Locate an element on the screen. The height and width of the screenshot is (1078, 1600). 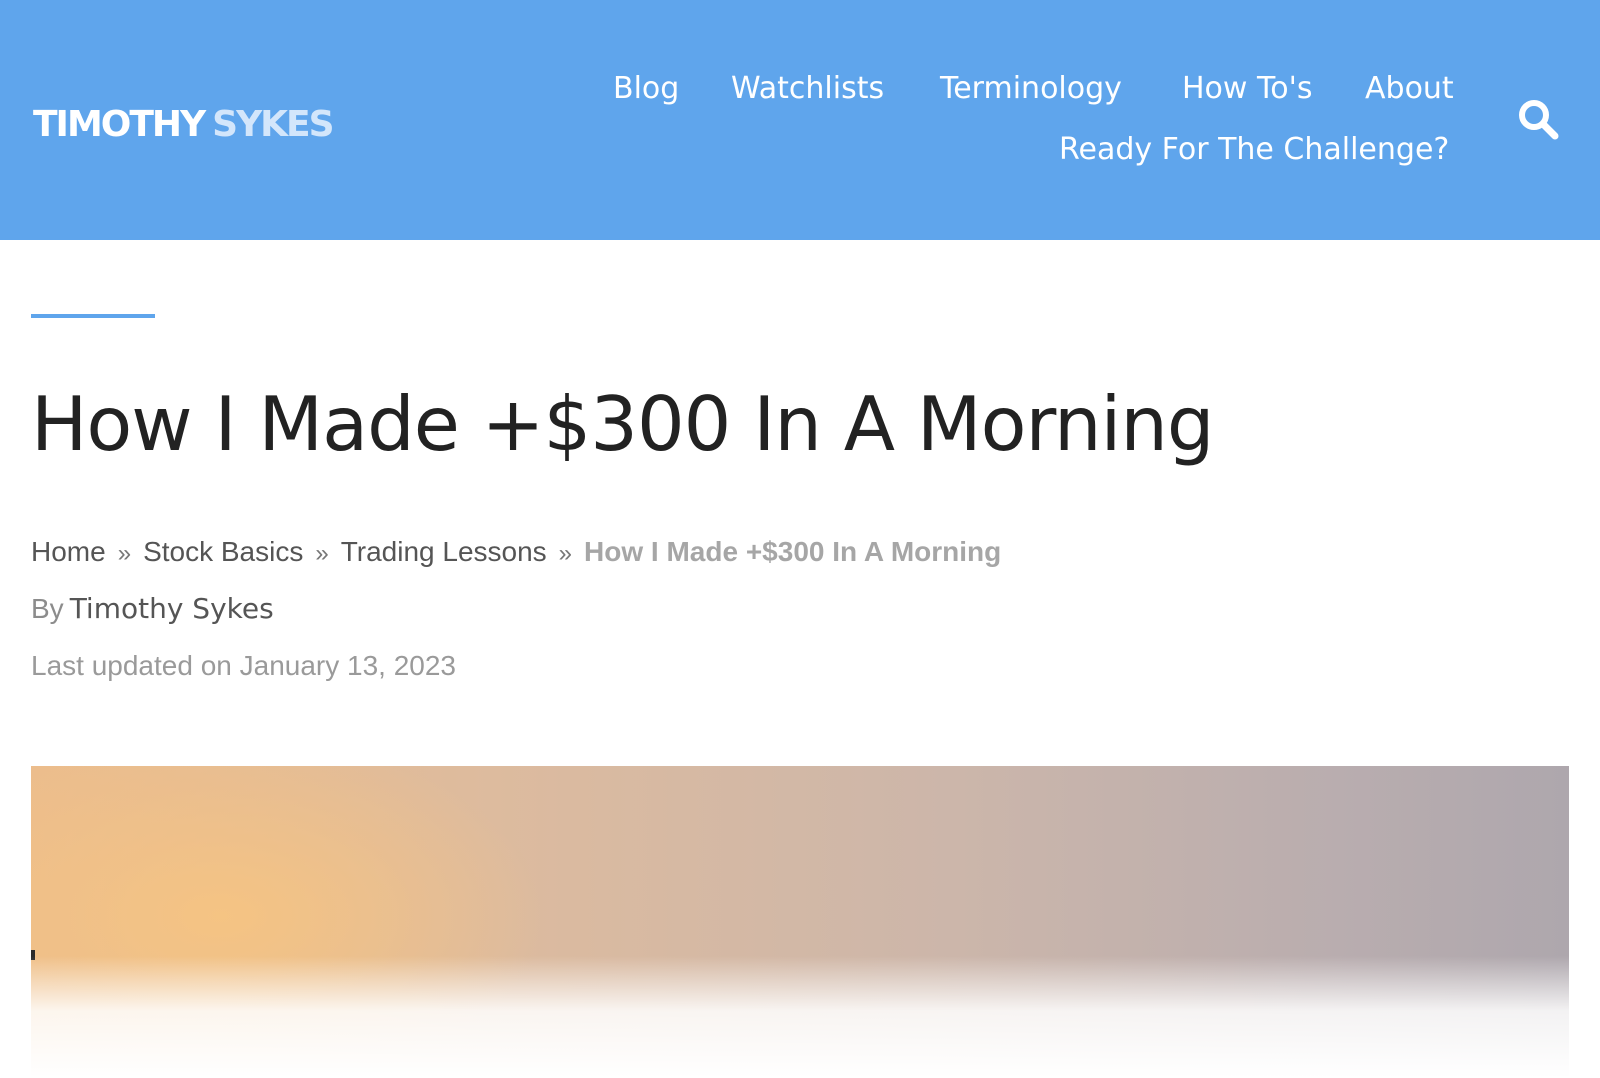
site-logo: TIMOTHY SYKES is located at coordinates (184, 124).